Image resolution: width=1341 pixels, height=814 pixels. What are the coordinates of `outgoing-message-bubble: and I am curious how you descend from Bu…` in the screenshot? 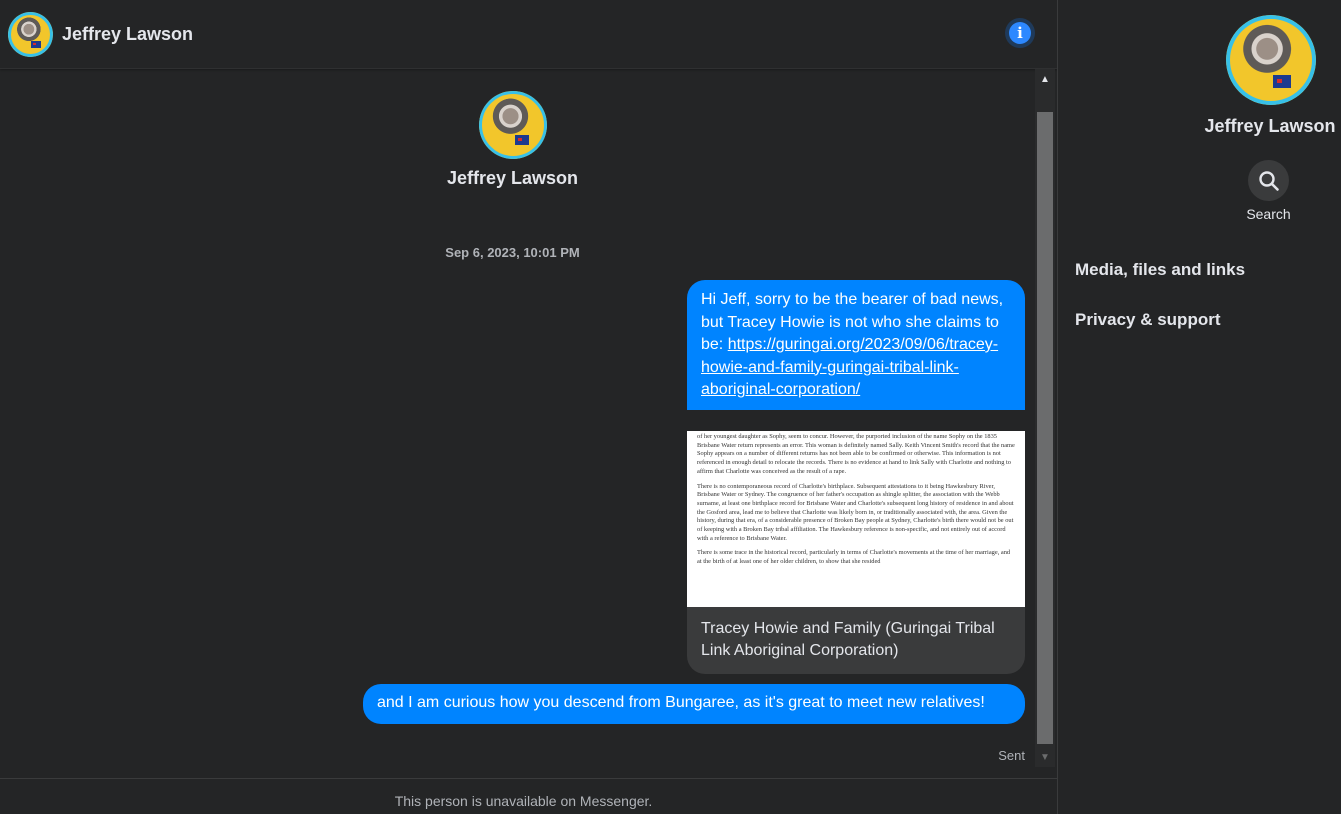 It's located at (694, 704).